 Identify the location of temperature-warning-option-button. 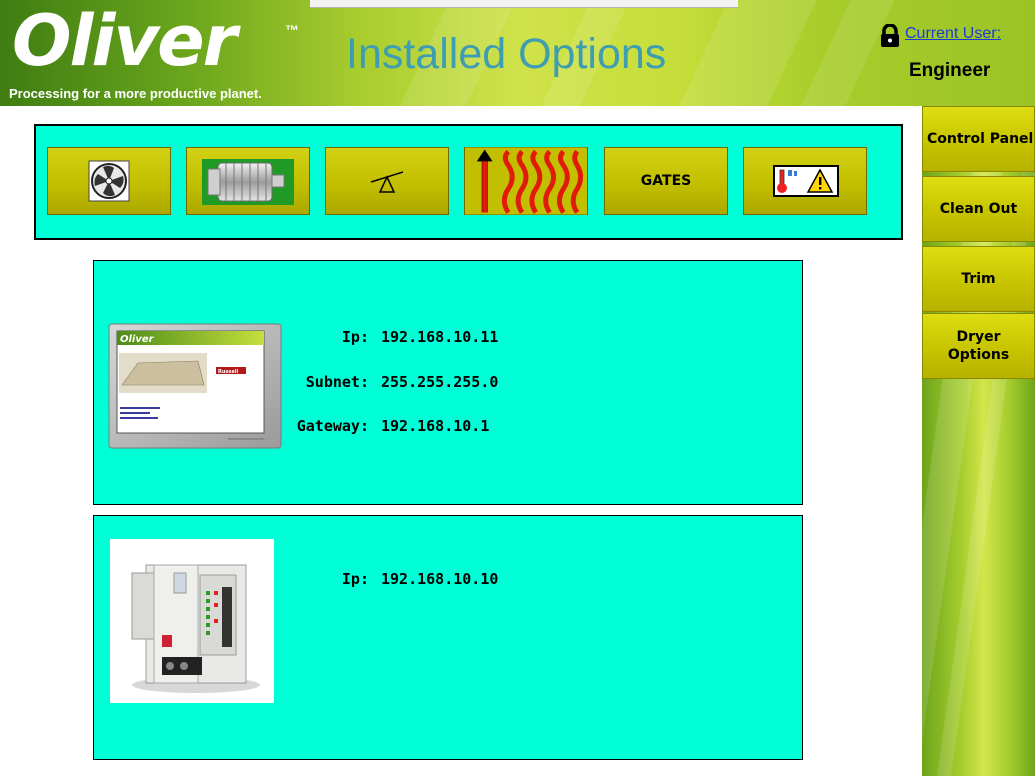
(805, 181).